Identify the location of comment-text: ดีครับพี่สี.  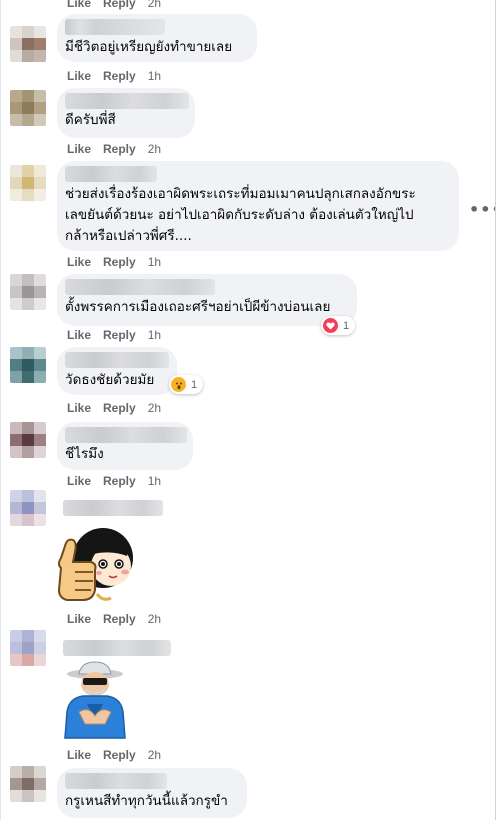
(90, 120).